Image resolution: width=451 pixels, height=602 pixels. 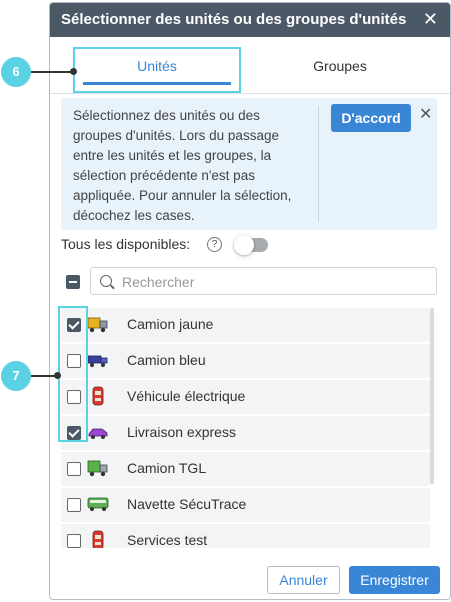 What do you see at coordinates (16, 72) in the screenshot?
I see `callout-6-badge: 6` at bounding box center [16, 72].